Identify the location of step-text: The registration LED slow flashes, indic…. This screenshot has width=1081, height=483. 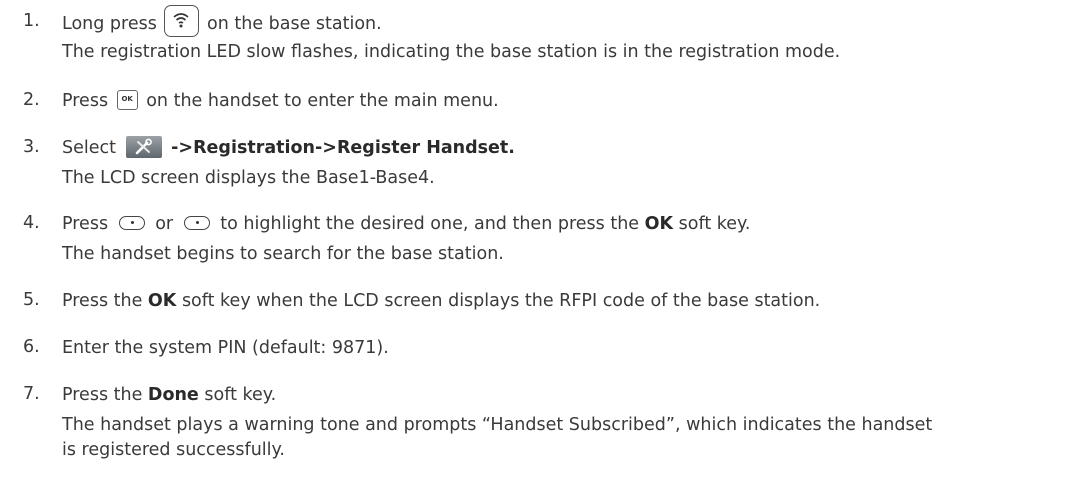
(451, 52).